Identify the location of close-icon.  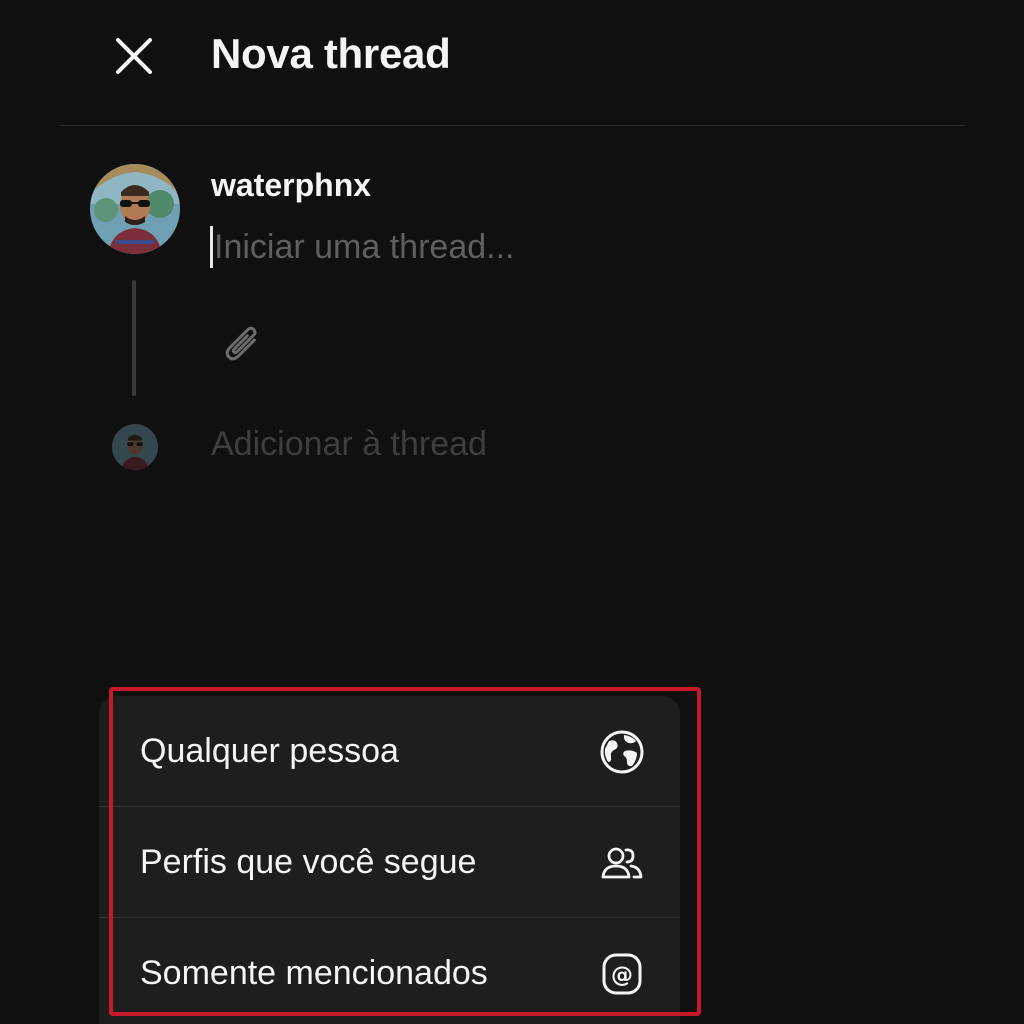
(134, 56).